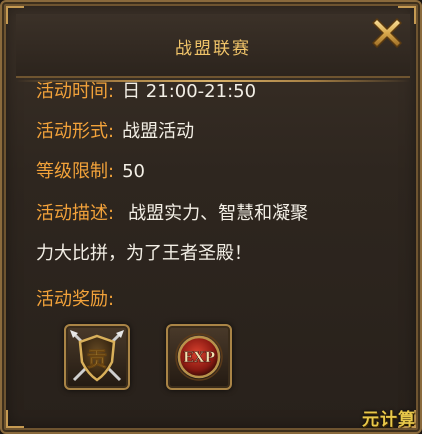  Describe the element at coordinates (72, 131) in the screenshot. I see `form-label: 活动形式` at that location.